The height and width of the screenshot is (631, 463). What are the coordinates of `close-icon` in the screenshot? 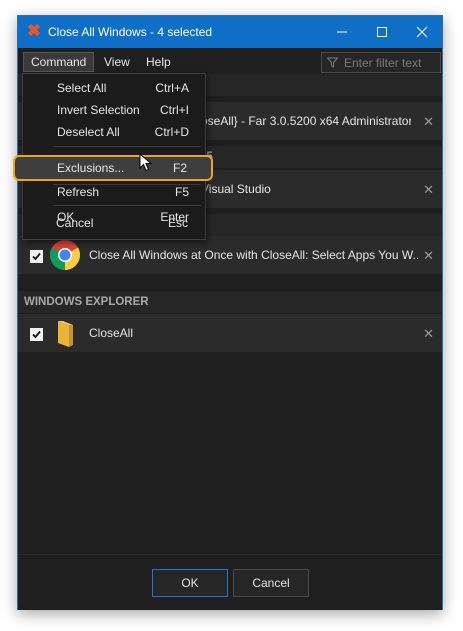 It's located at (422, 32).